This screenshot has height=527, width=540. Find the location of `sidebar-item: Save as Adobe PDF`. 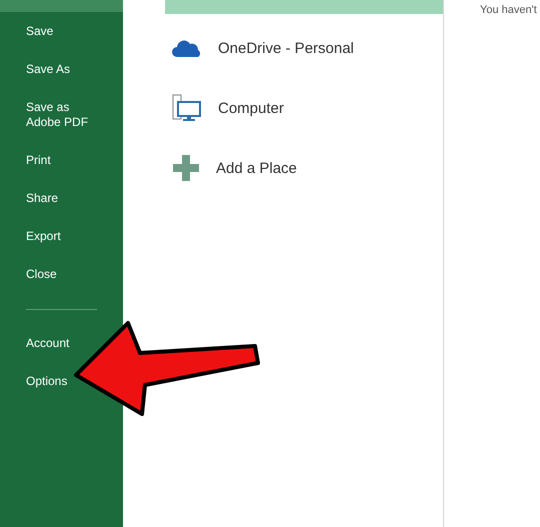

sidebar-item: Save as Adobe PDF is located at coordinates (55, 115).